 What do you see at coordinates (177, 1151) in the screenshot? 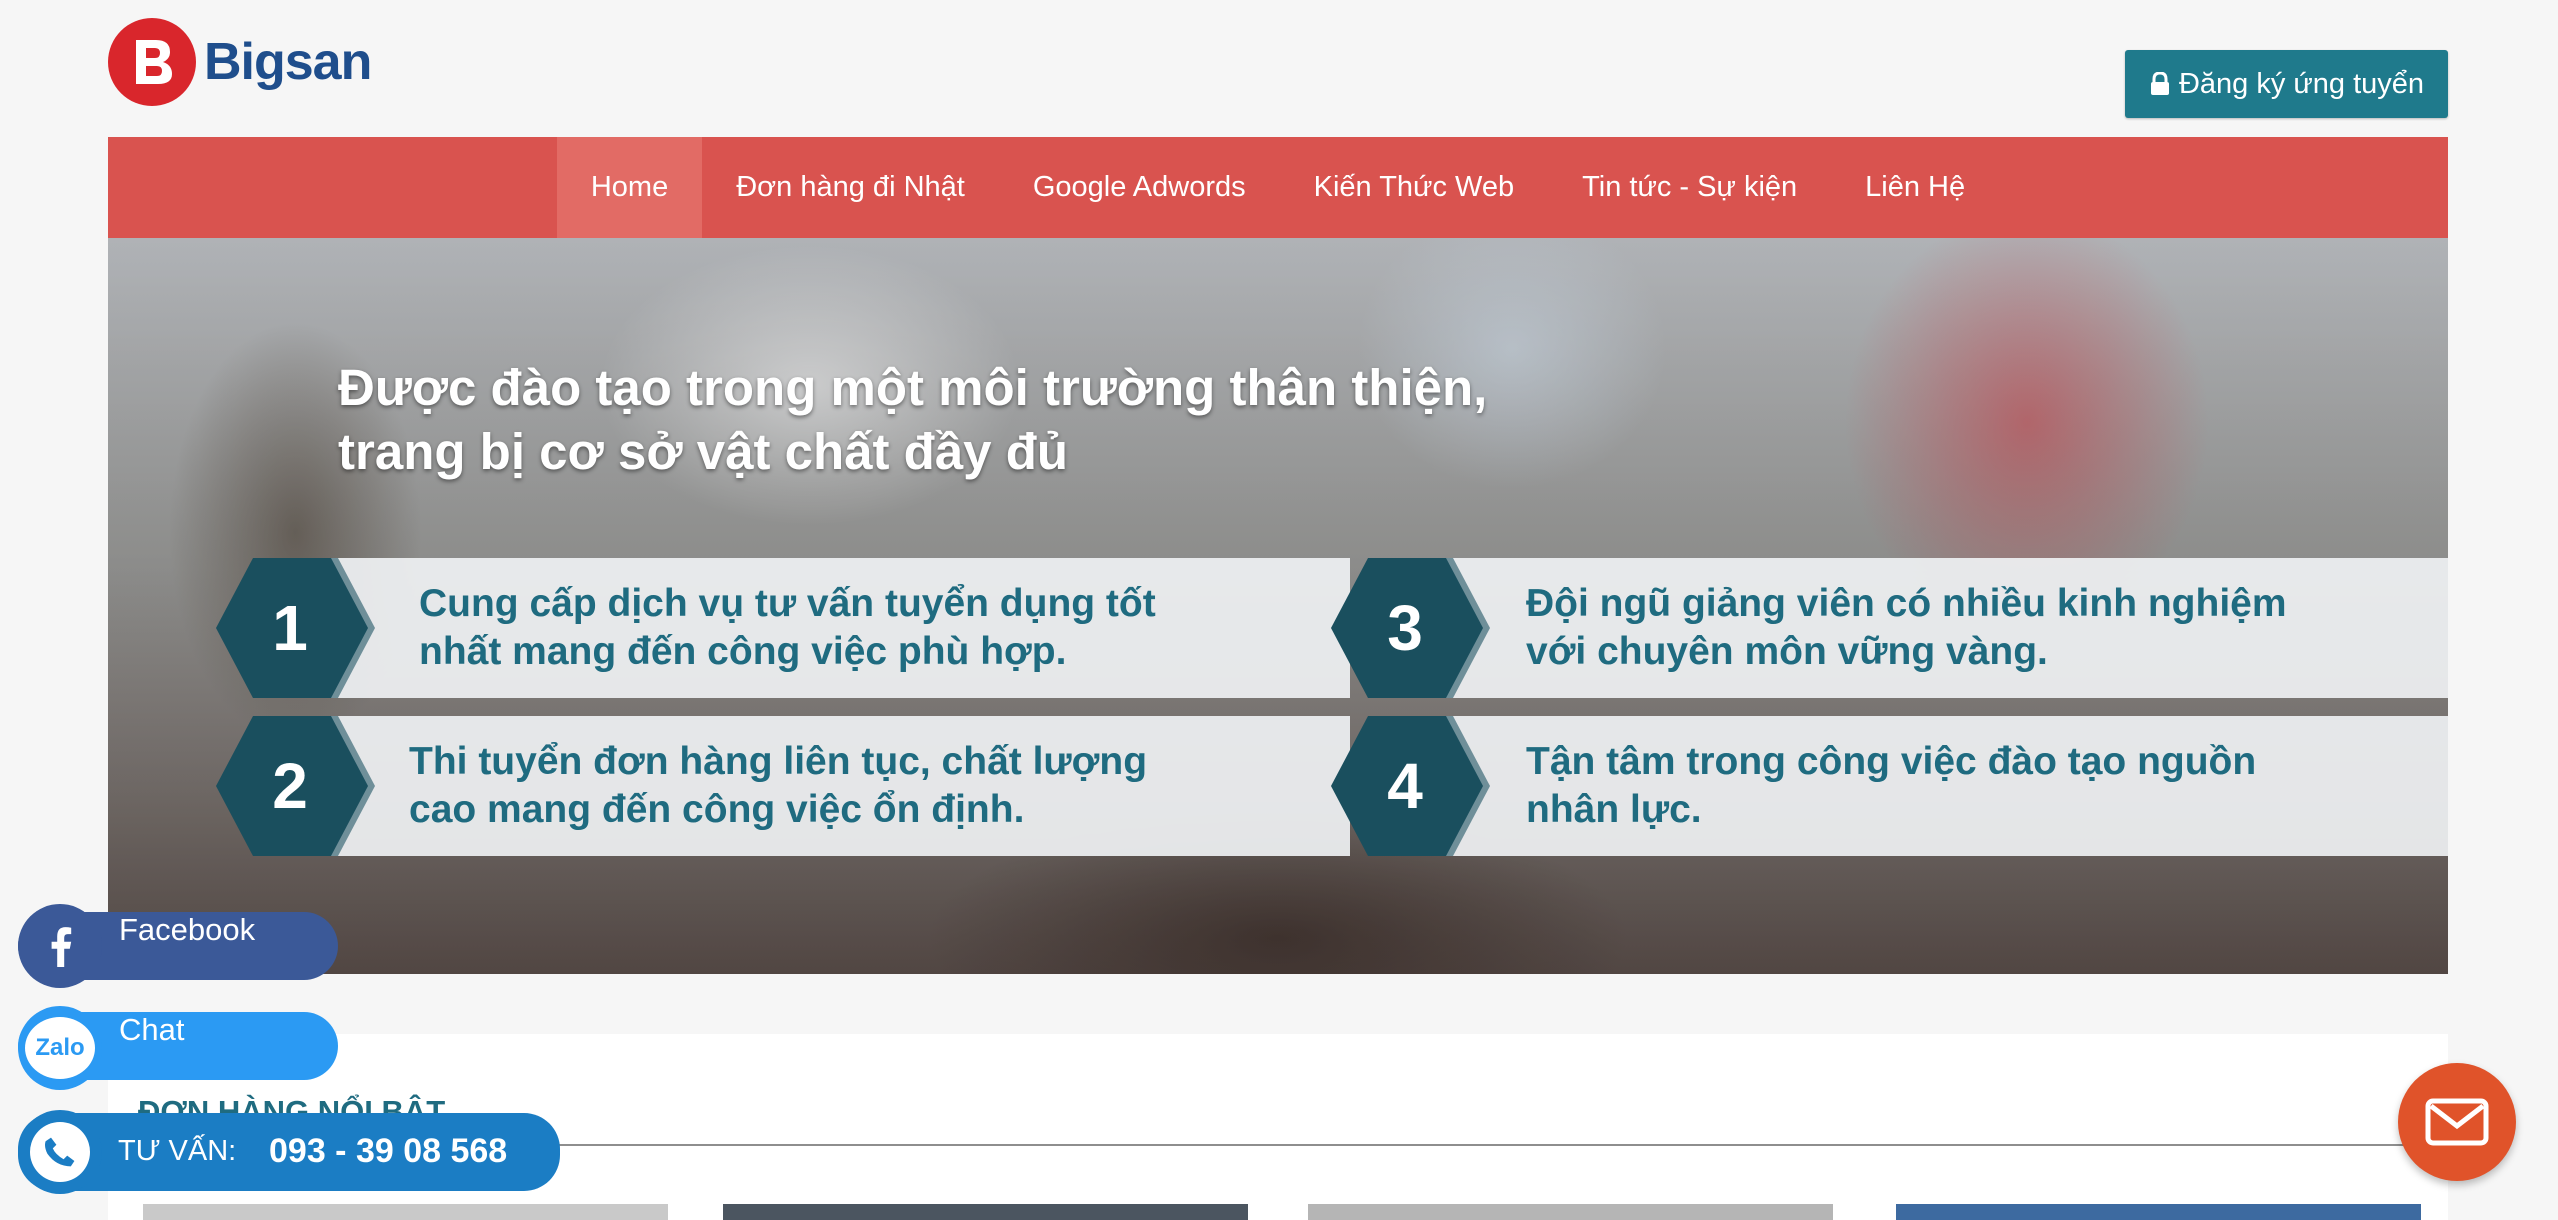
I see `phone-prefix: TƯ VẤN:` at bounding box center [177, 1151].